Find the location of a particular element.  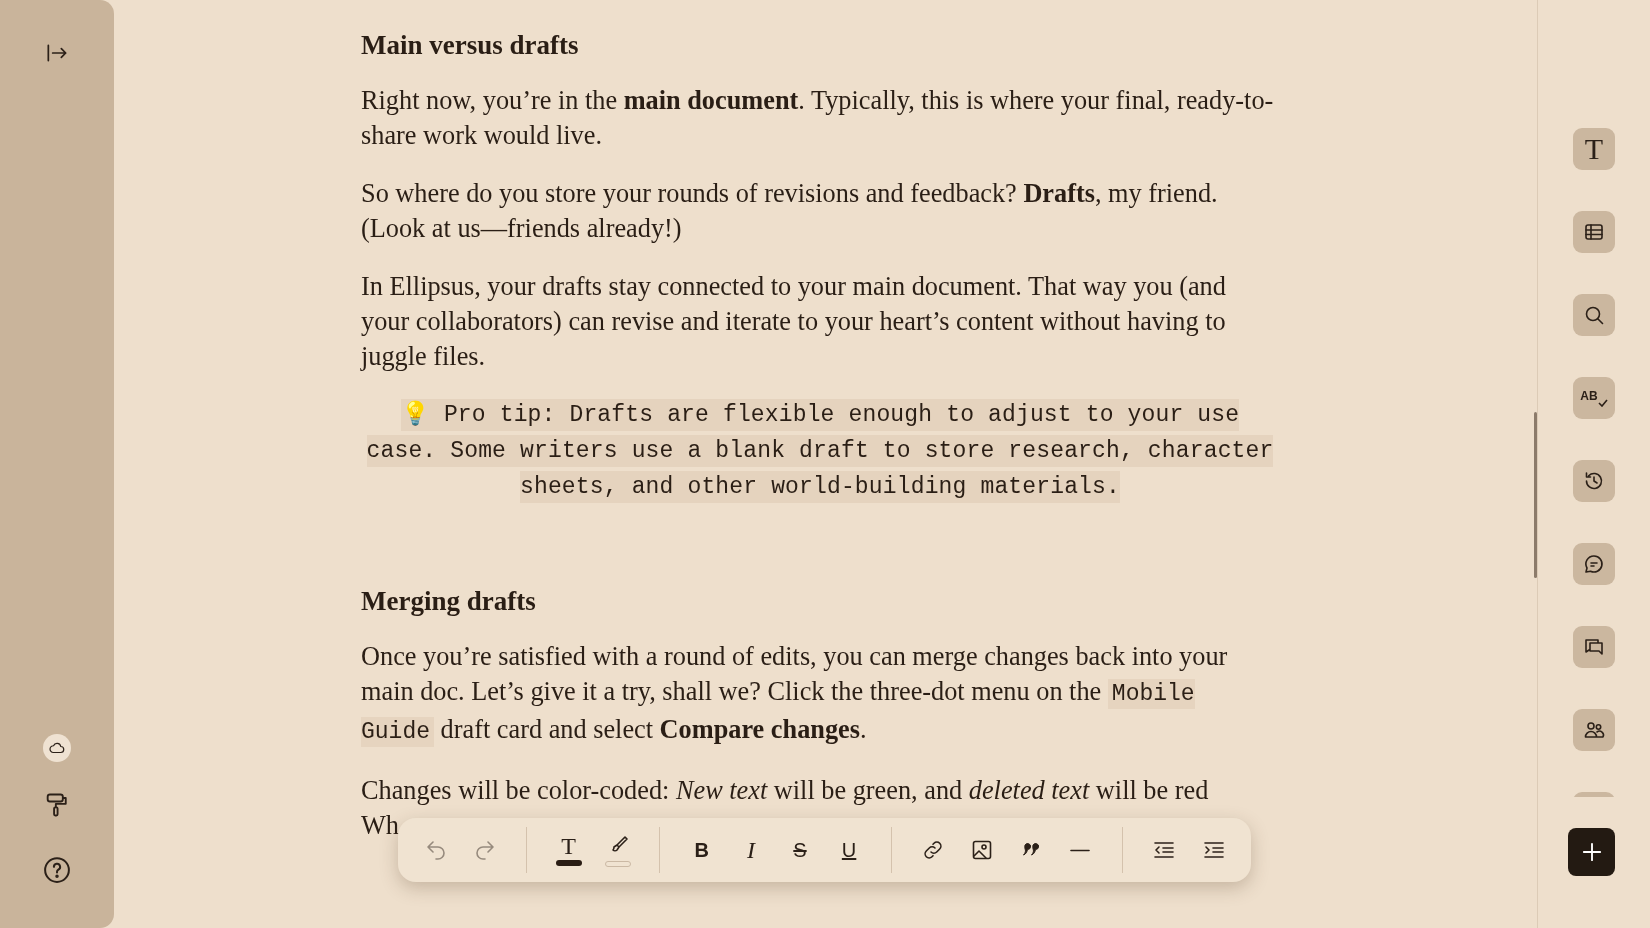

text-color-button: T is located at coordinates (569, 850).